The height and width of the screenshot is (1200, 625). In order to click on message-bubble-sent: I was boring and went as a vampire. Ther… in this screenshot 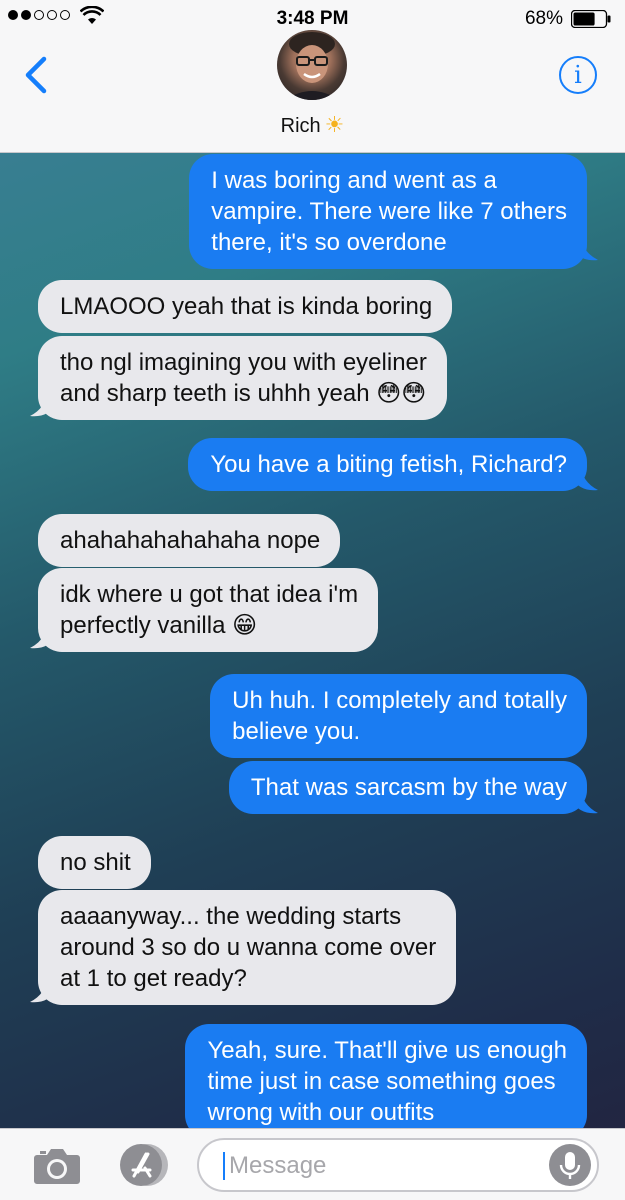, I will do `click(388, 211)`.